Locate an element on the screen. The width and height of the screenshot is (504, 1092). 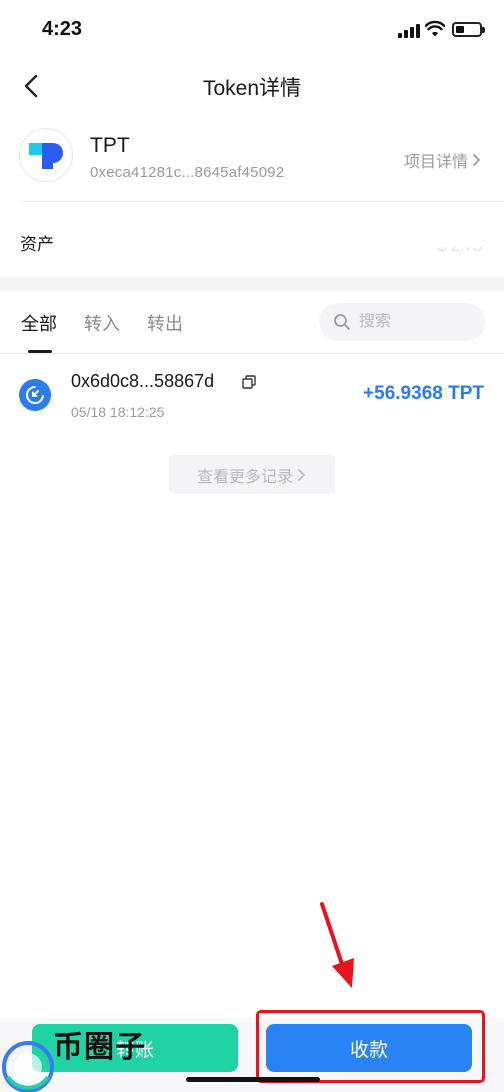
tpt-logo-icon is located at coordinates (46, 155).